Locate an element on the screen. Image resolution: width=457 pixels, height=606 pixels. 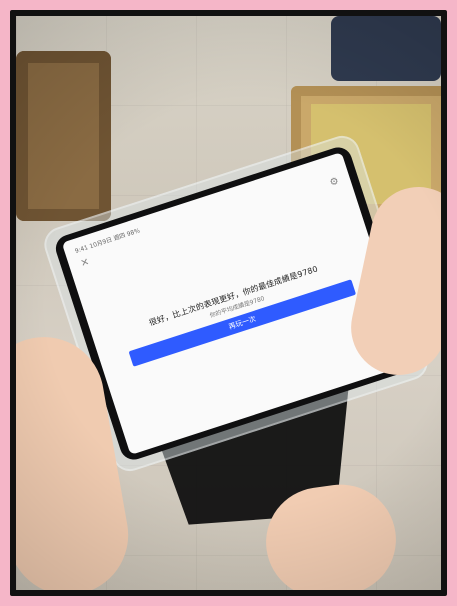
result-submessage: 你的平均成績是9780 is located at coordinates (237, 307).